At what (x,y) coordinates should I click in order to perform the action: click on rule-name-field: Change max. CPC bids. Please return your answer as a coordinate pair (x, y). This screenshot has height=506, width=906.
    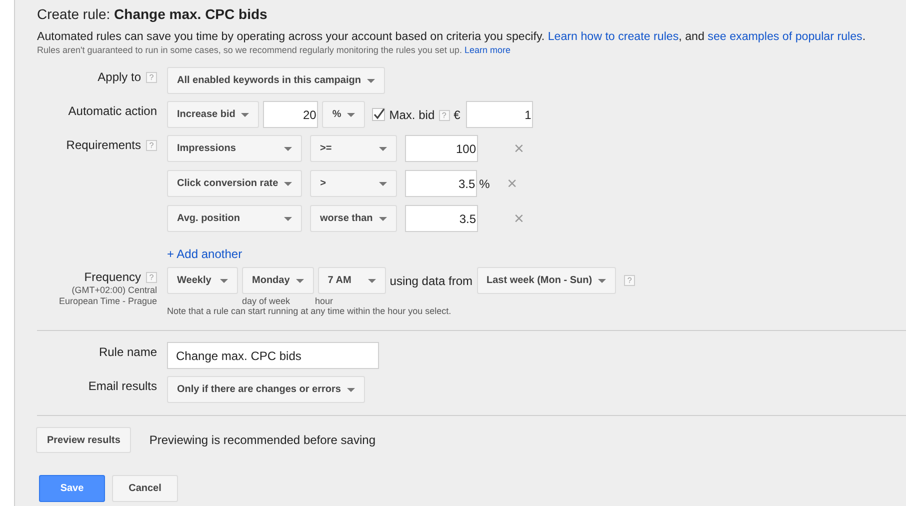
    Looking at the image, I should click on (273, 355).